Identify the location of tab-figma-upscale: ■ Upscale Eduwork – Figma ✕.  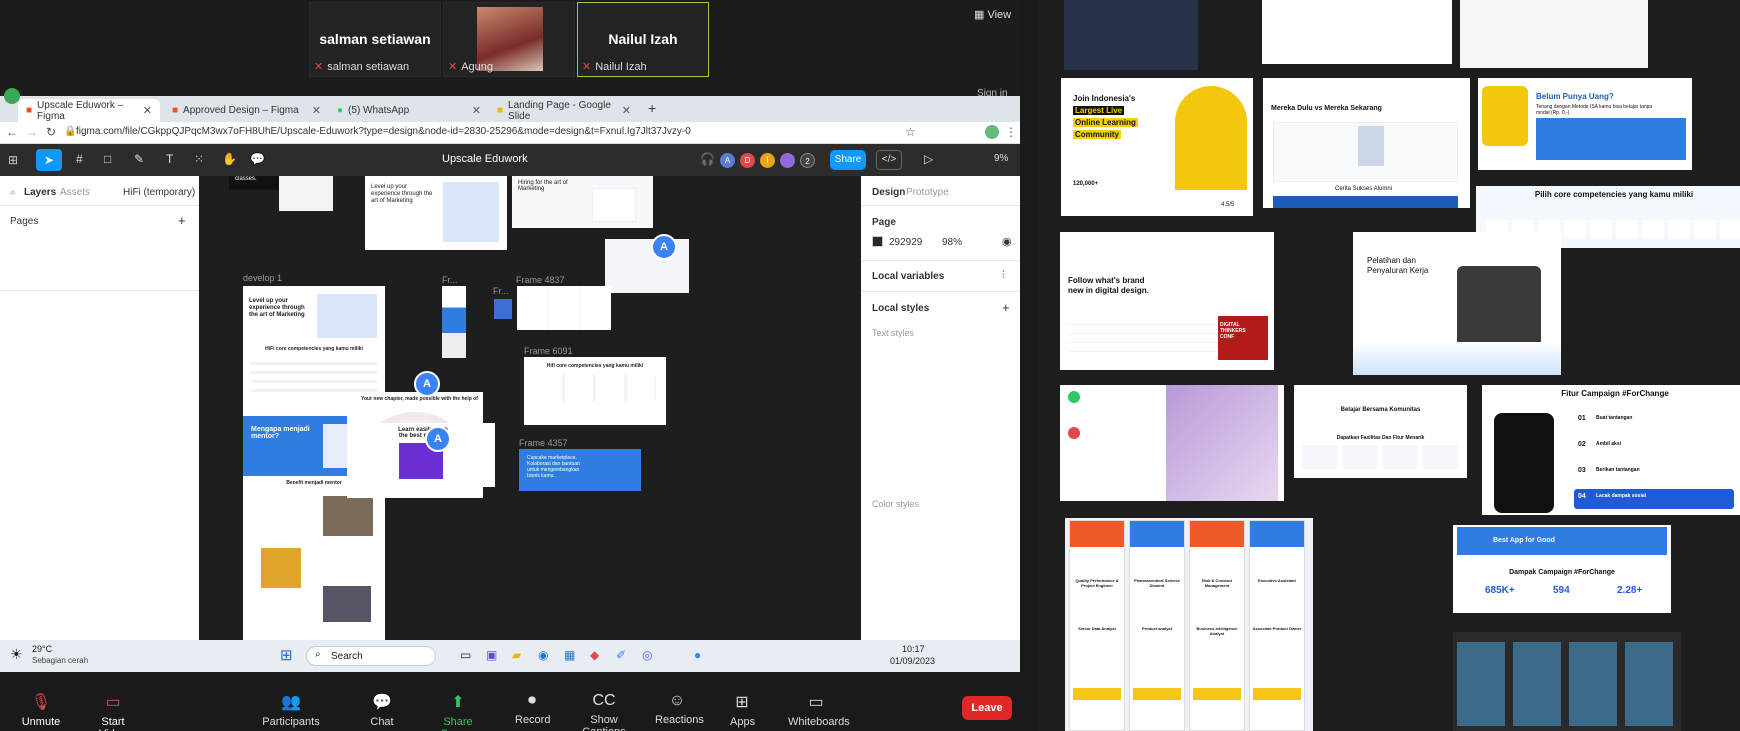
(89, 110).